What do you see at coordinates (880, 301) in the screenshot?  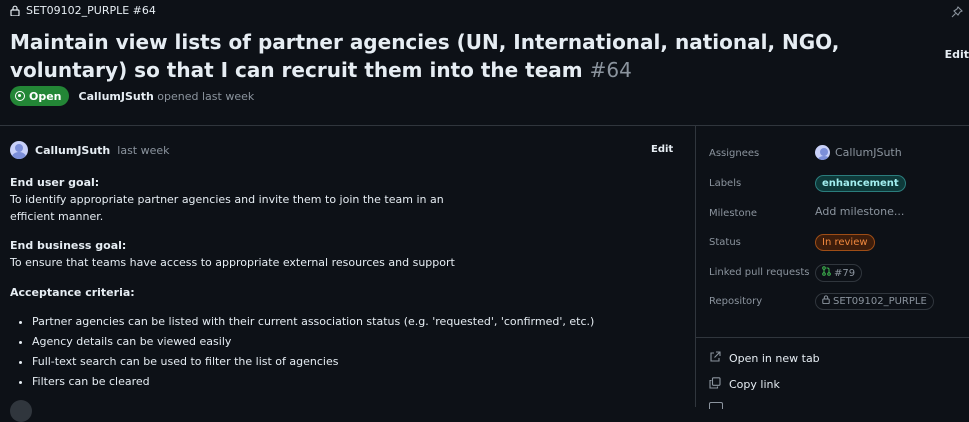 I see `repository-name: SET09102_PURPLE` at bounding box center [880, 301].